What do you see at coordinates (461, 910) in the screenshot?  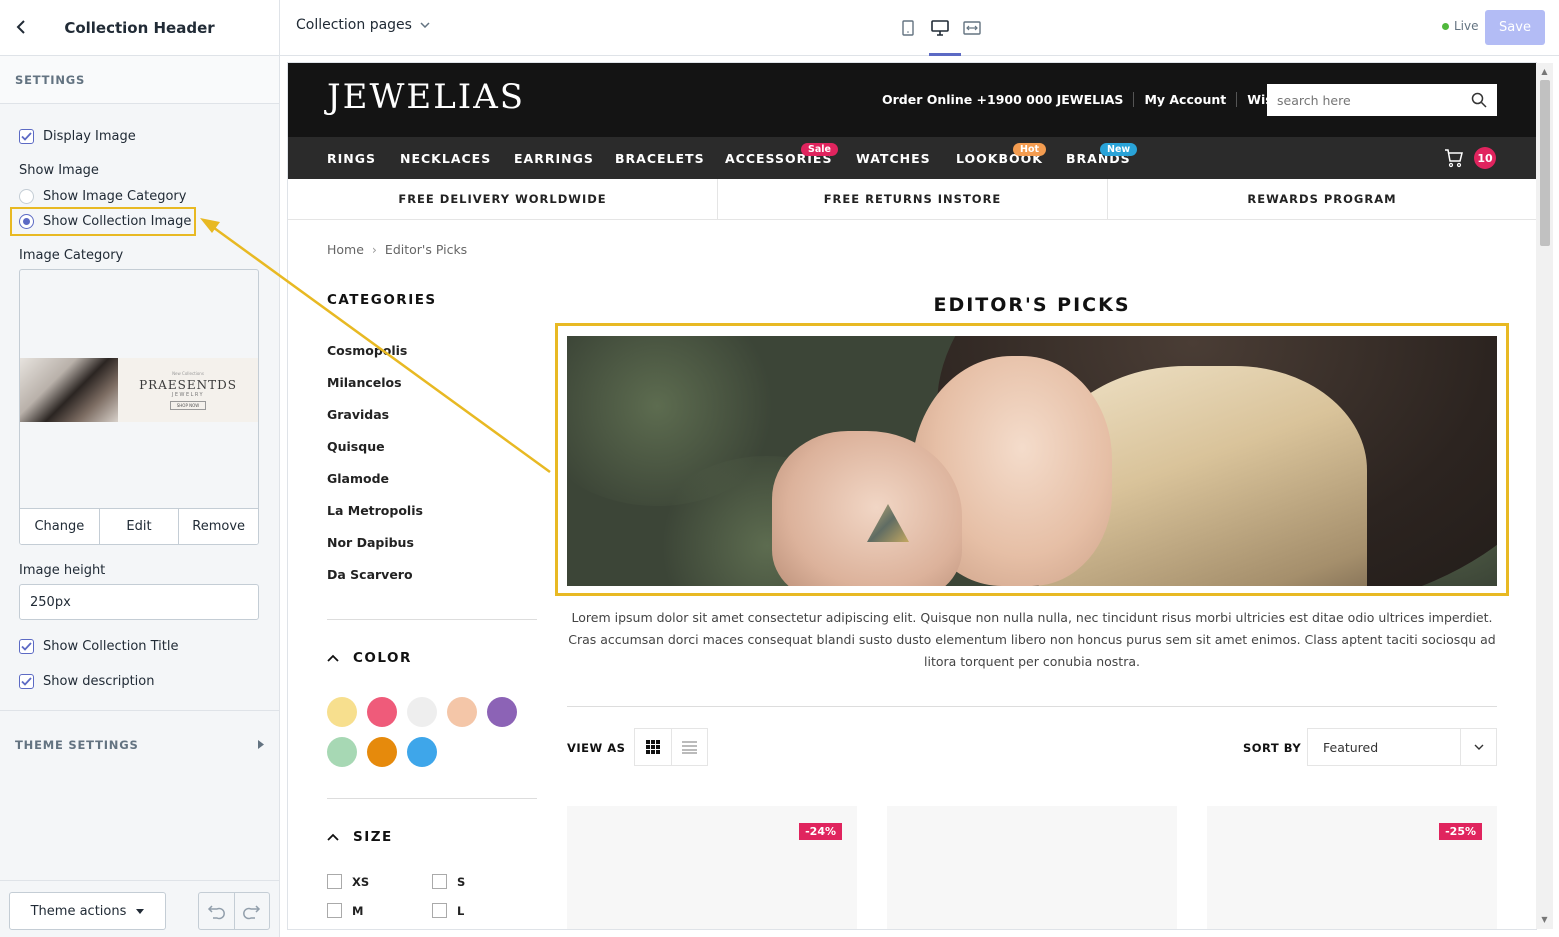 I see `size-label: L` at bounding box center [461, 910].